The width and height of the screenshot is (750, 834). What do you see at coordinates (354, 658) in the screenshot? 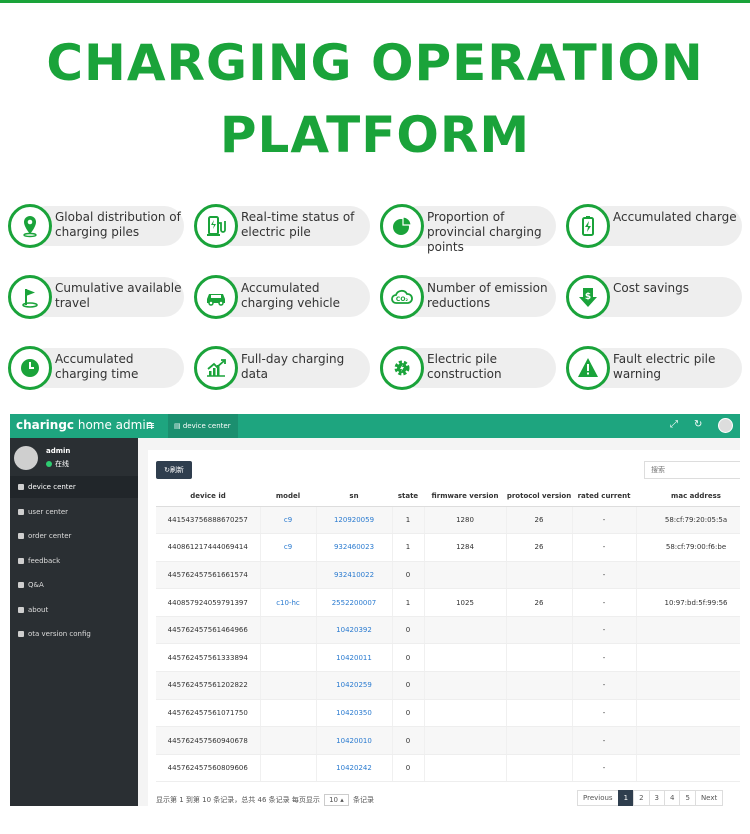
I see `table-cell: 10420011` at bounding box center [354, 658].